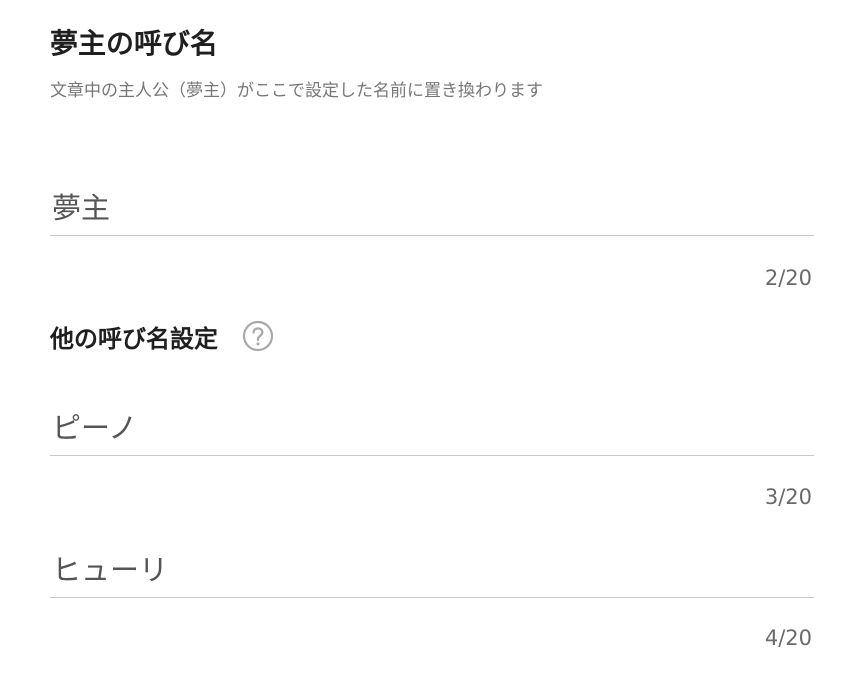 Image resolution: width=864 pixels, height=673 pixels. Describe the element at coordinates (134, 43) in the screenshot. I see `main-name-title: 夢主の呼び名` at that location.